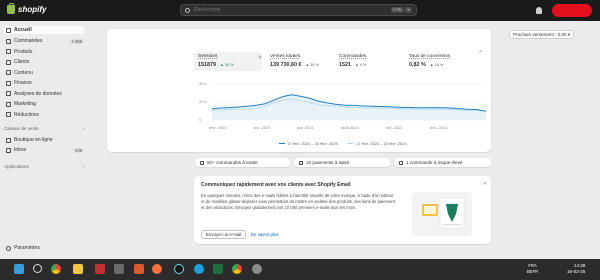  I want to click on edge-icon, so click(199, 269).